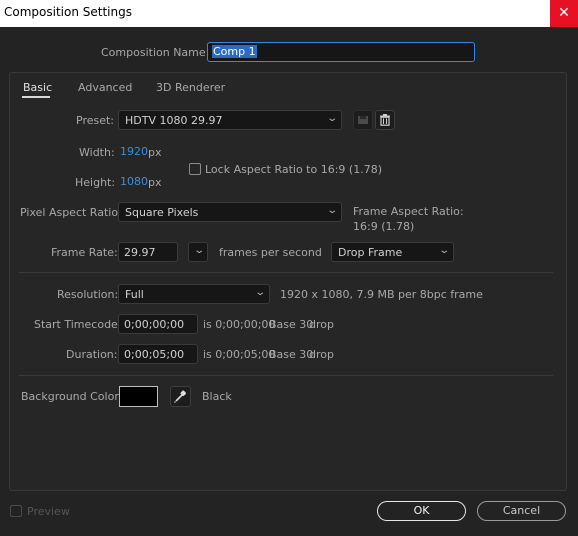 Image resolution: width=578 pixels, height=536 pixels. I want to click on active-tab-underline, so click(36, 97).